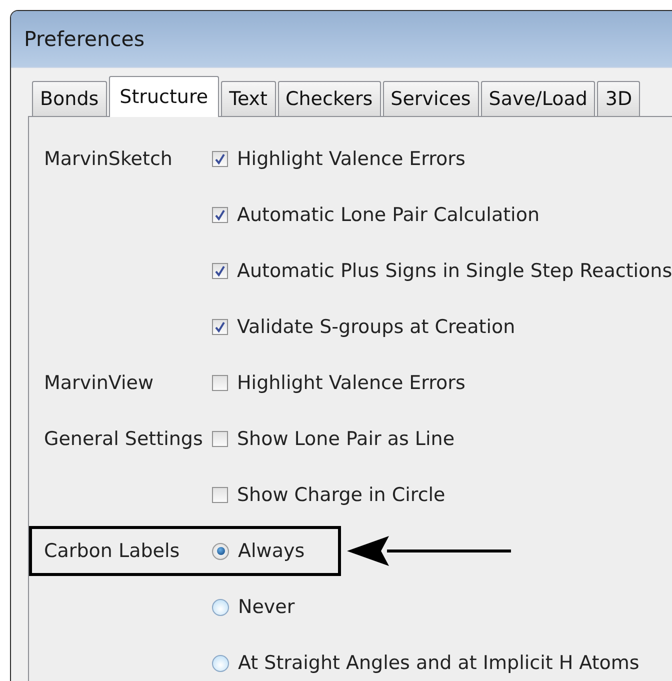 The image size is (672, 681). I want to click on checkbox-option: Show Charge in Circle, so click(329, 495).